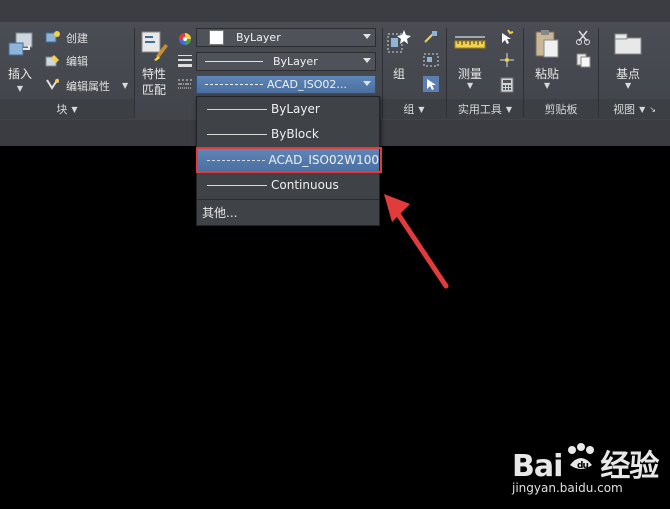 Image resolution: width=670 pixels, height=509 pixels. What do you see at coordinates (547, 74) in the screenshot?
I see `paste-label: 粘贴` at bounding box center [547, 74].